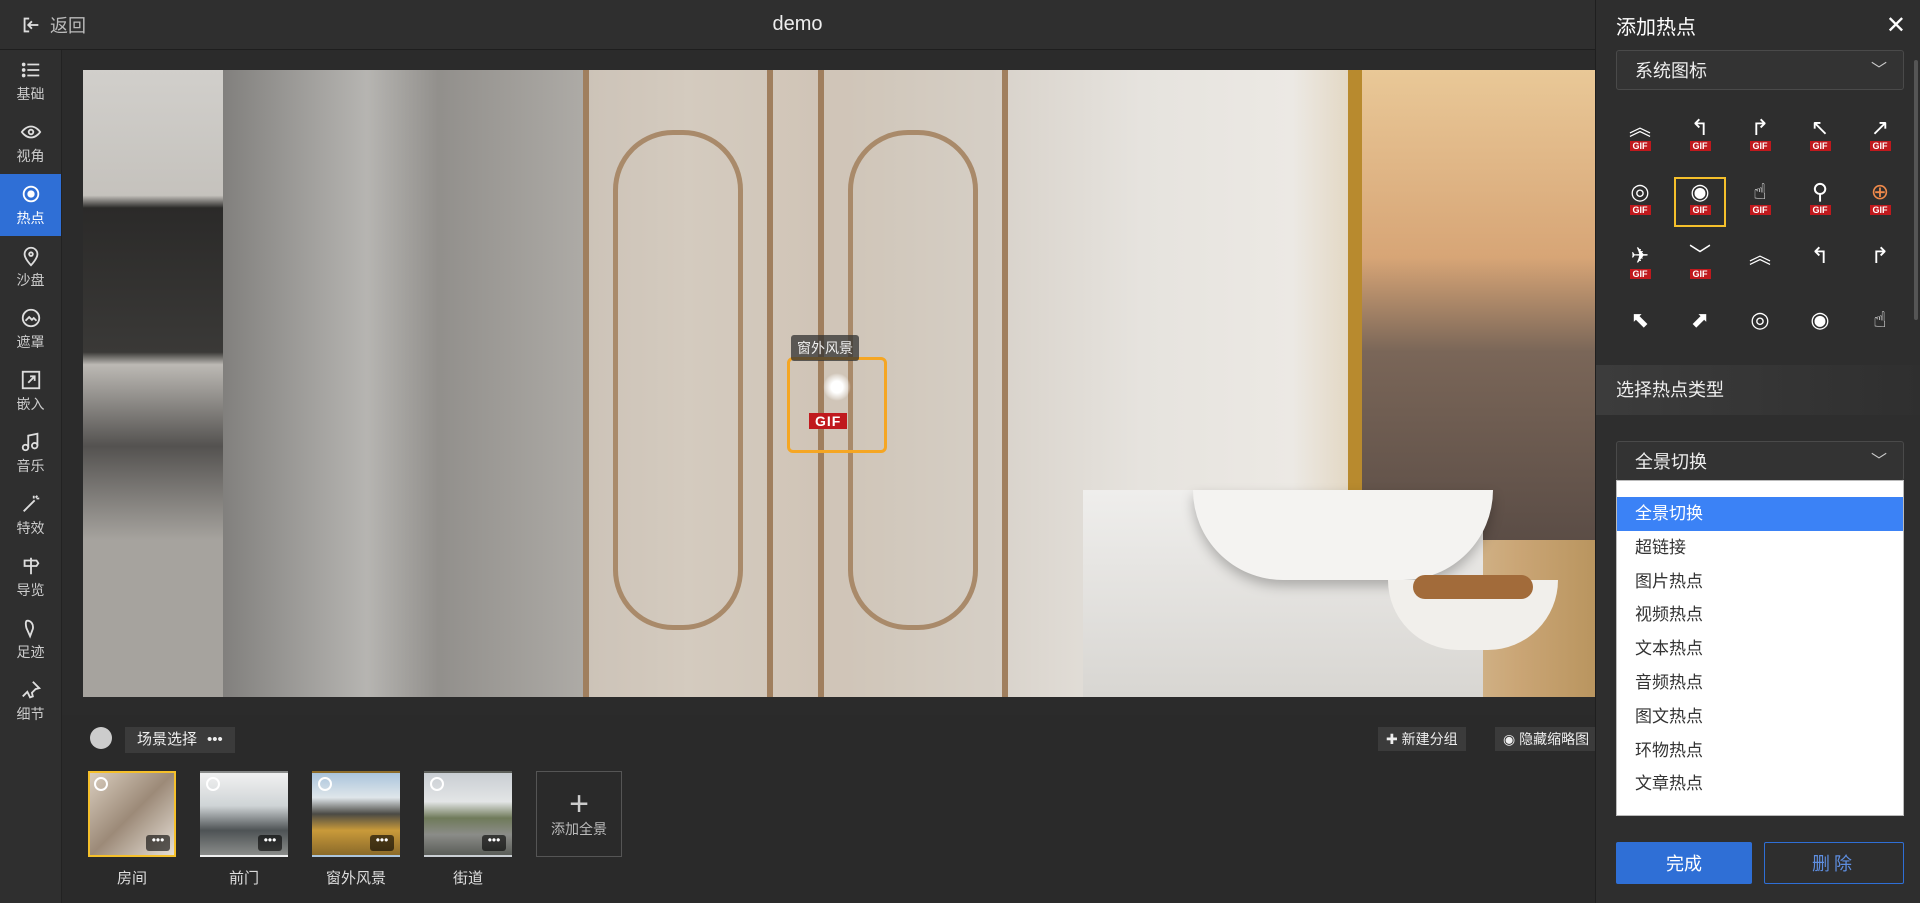 The height and width of the screenshot is (903, 1920). Describe the element at coordinates (1700, 266) in the screenshot. I see `icon-option-chevron-down: ﹀ GIF` at that location.